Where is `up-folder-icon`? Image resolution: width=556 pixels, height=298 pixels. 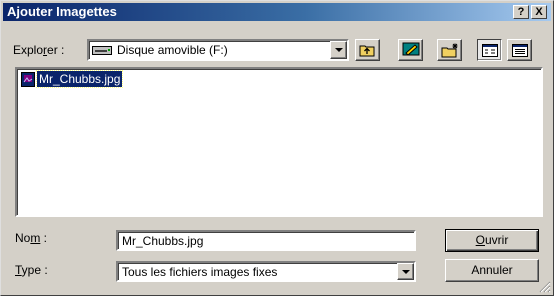 up-folder-icon is located at coordinates (367, 50).